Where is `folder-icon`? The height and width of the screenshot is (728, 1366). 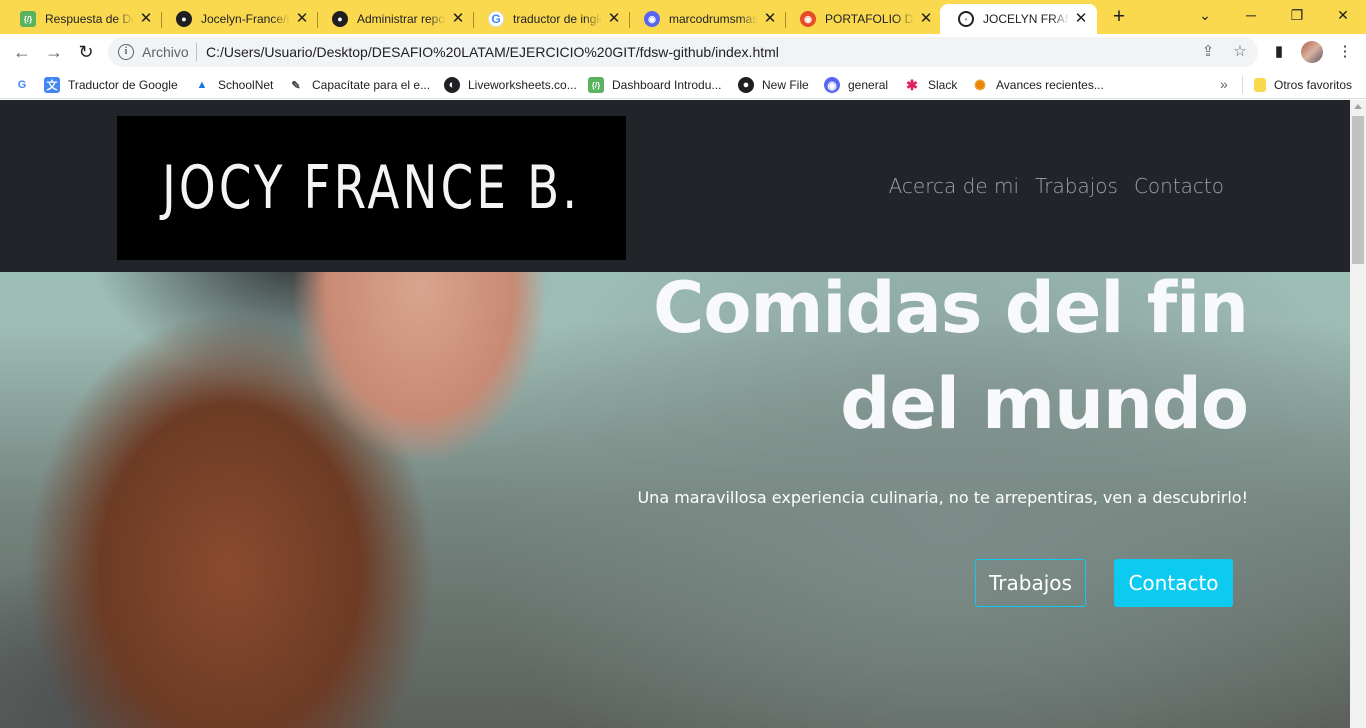 folder-icon is located at coordinates (1260, 85).